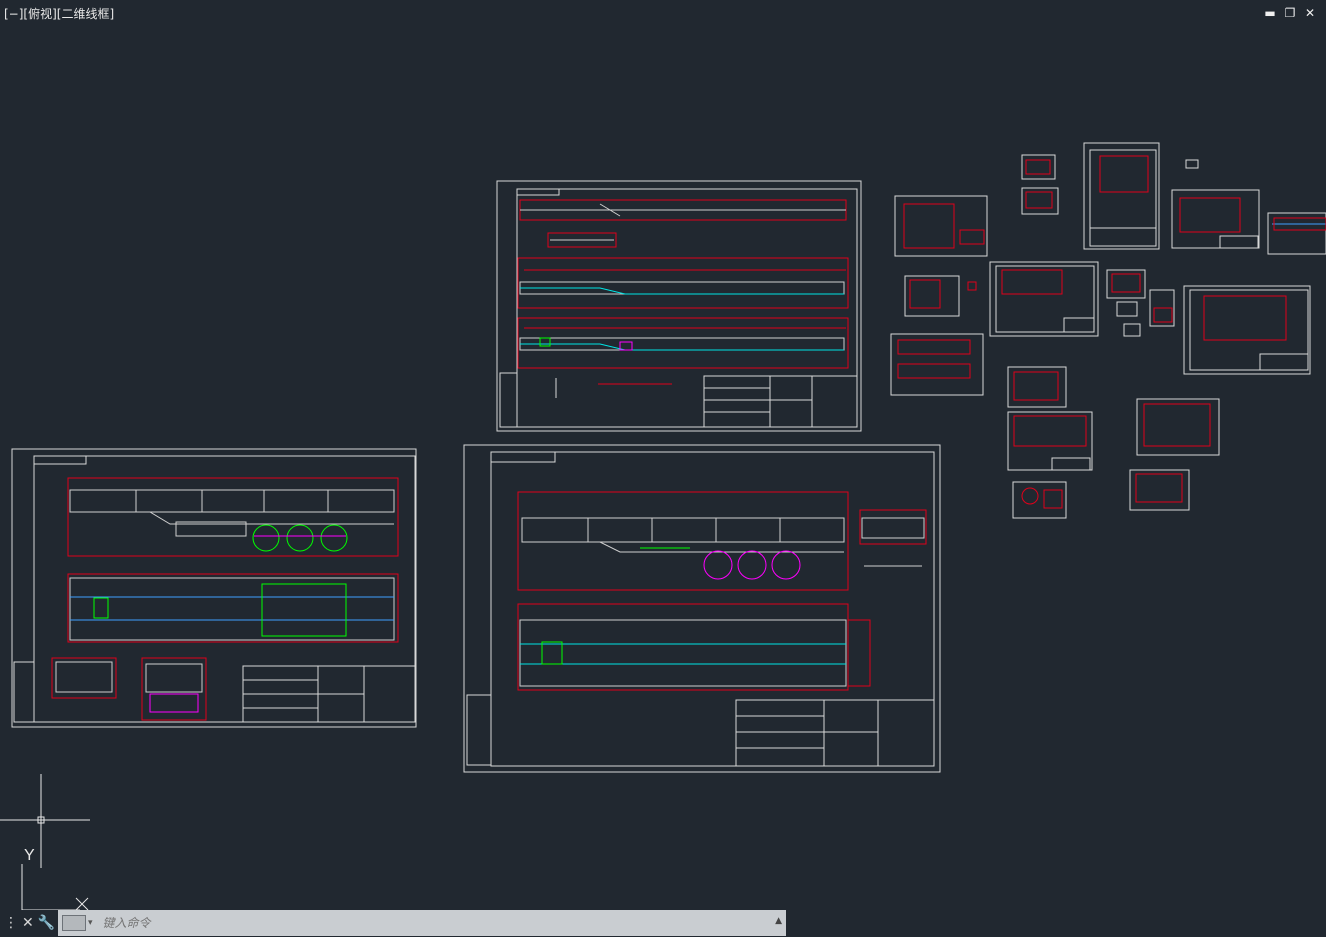 The image size is (1326, 937). What do you see at coordinates (90, 923) in the screenshot?
I see `chevron-down-icon: ▾` at bounding box center [90, 923].